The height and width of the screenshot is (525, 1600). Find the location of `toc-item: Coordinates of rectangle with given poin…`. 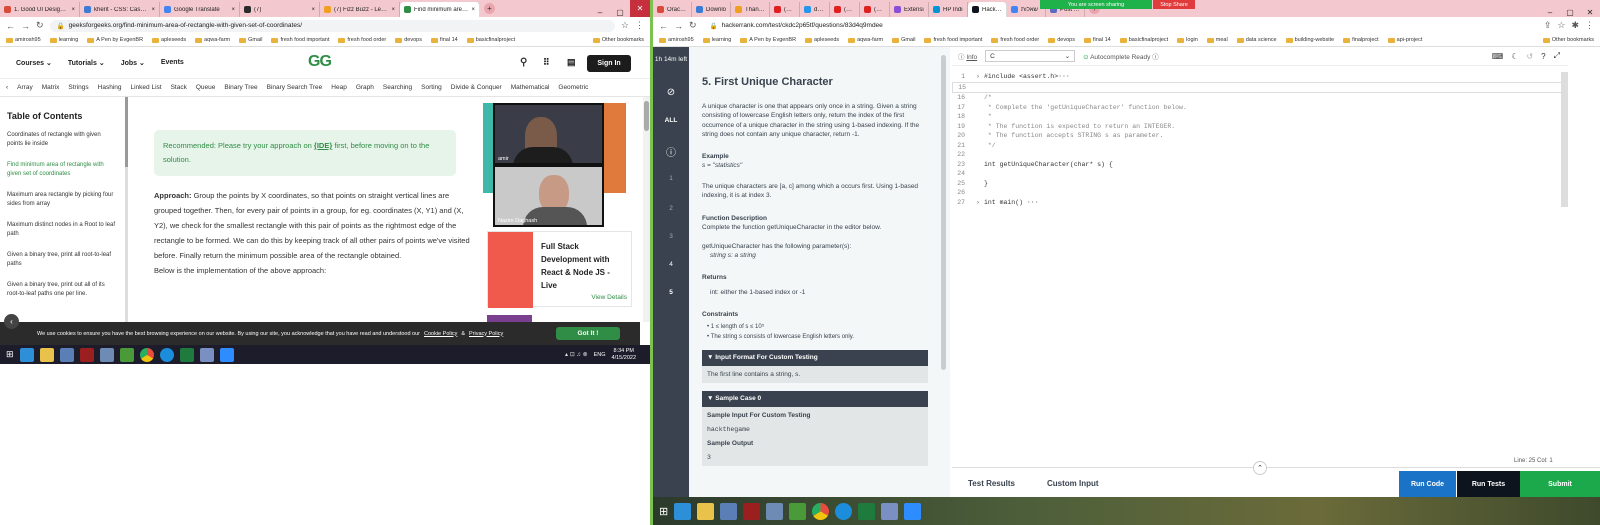

toc-item: Coordinates of rectangle with given poin… is located at coordinates (62, 140).